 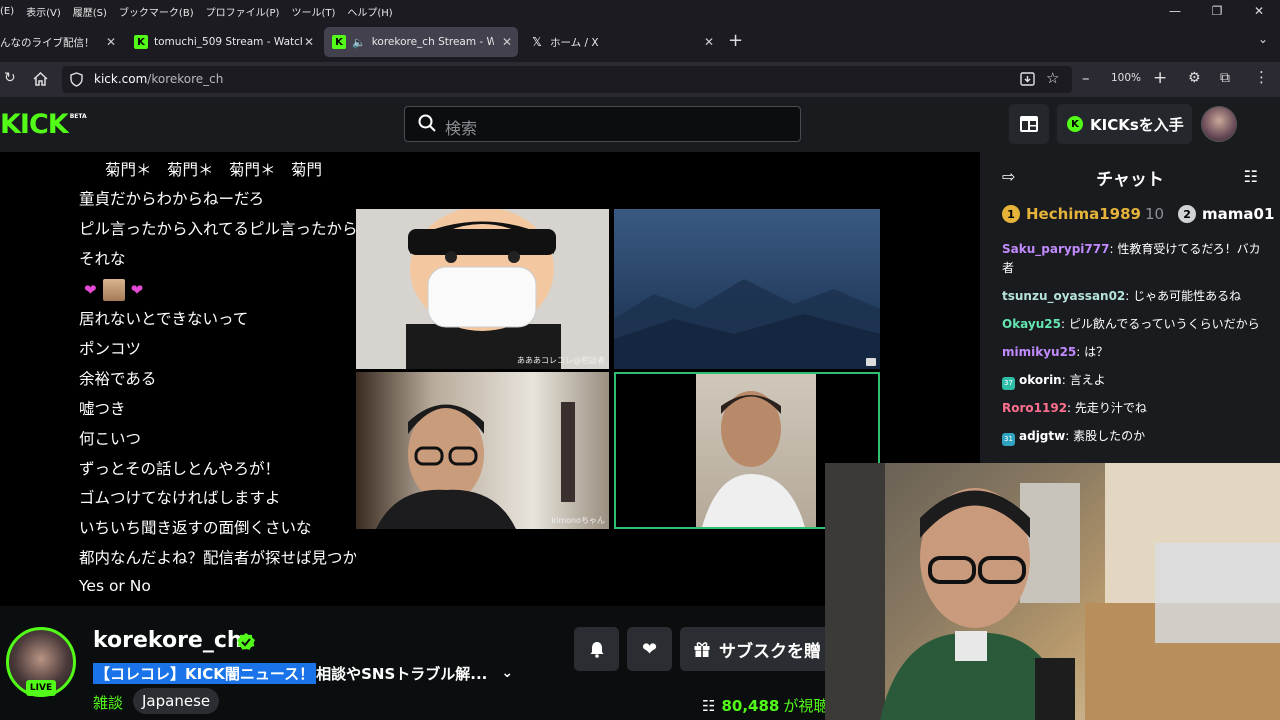 I want to click on participant-label: あああコレコレ@相談者, so click(x=561, y=360).